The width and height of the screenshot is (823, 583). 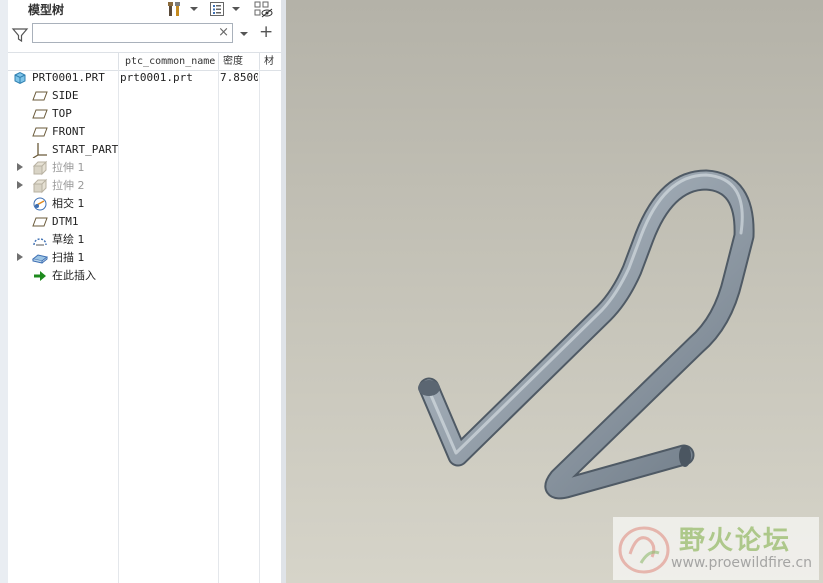 I want to click on model-tree-header: 模型树, so click(x=144, y=10).